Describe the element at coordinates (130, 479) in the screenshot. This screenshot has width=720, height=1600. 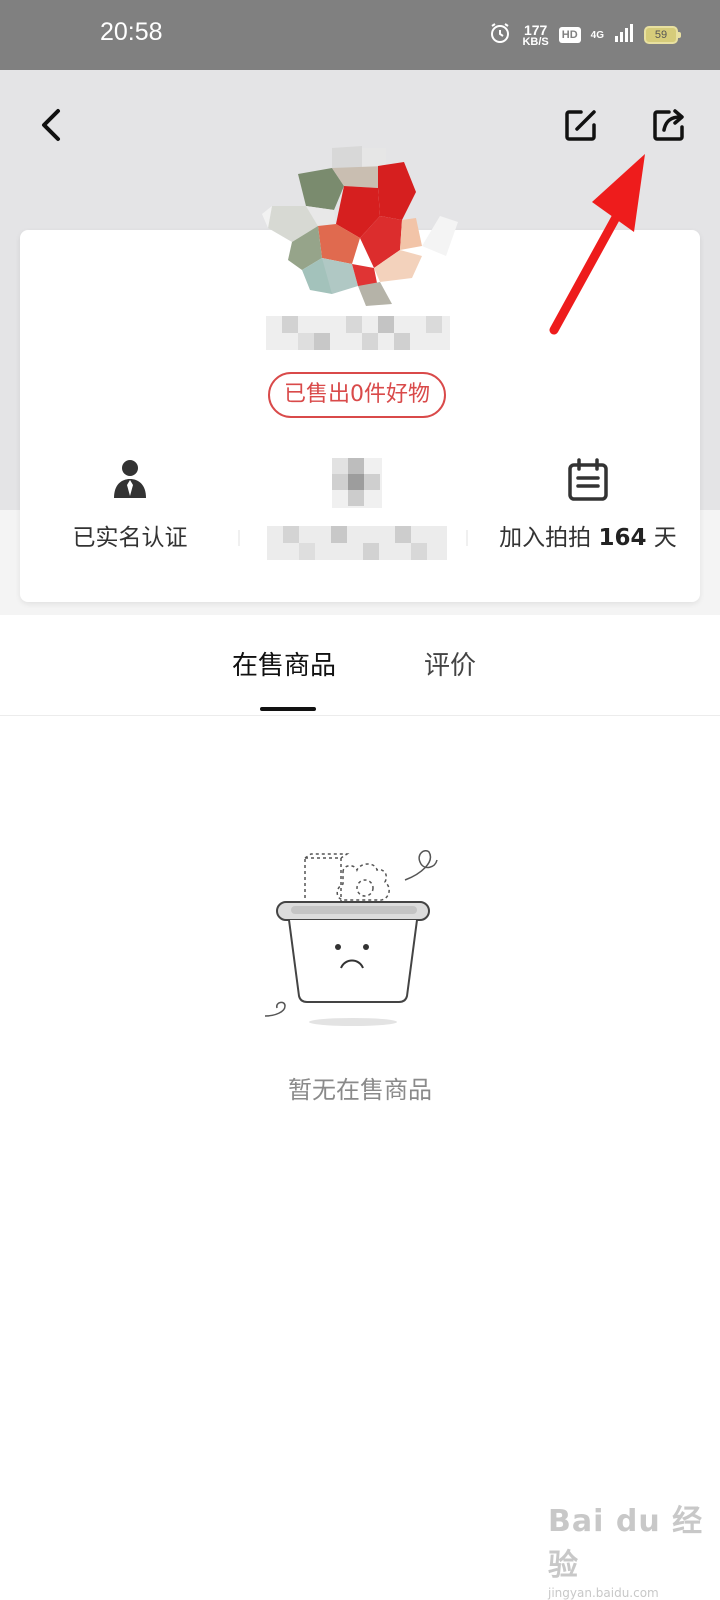
I see `user-verified-icon` at that location.